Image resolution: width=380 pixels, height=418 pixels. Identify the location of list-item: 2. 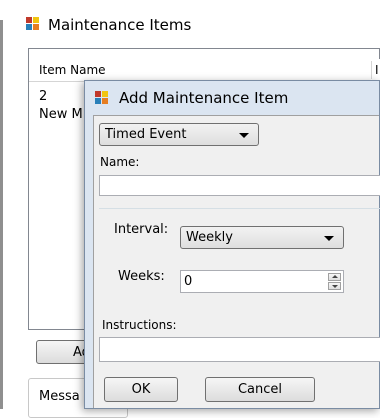
(43, 96).